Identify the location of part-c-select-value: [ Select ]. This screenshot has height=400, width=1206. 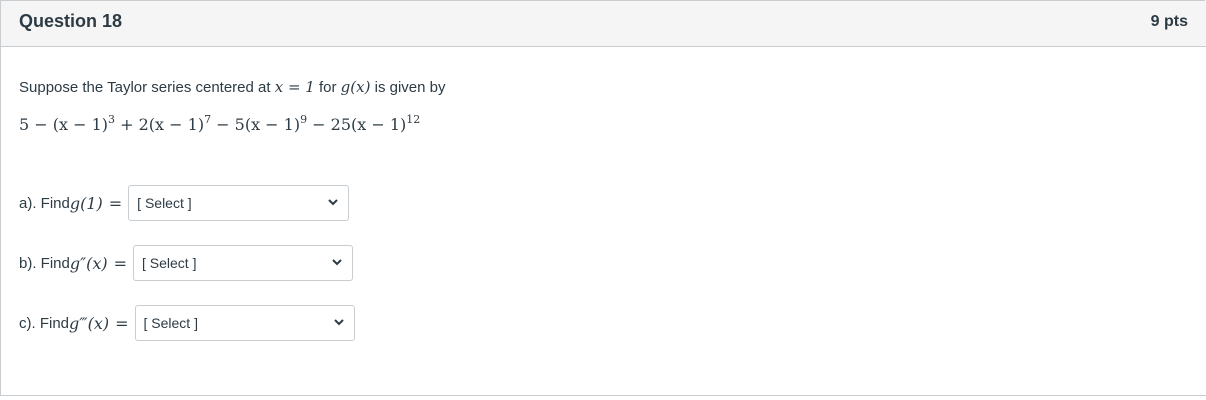
(170, 323).